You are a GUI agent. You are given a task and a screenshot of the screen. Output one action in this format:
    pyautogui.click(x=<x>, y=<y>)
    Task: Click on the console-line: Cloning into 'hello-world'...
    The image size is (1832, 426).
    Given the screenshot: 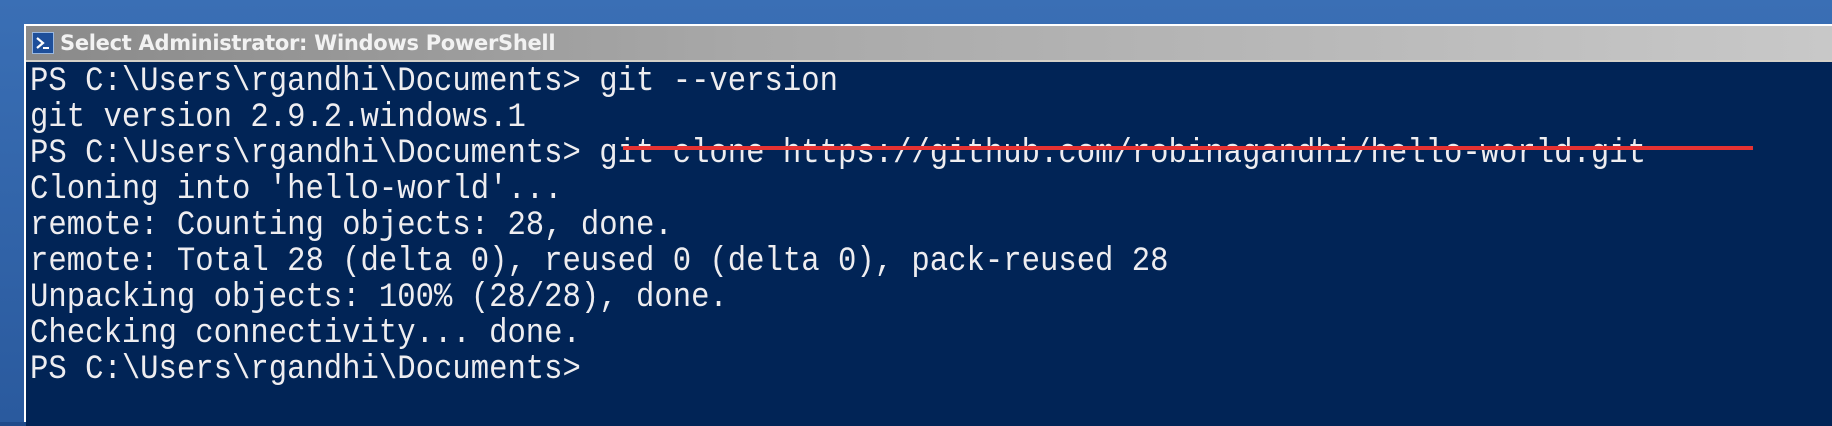 What is the action you would take?
    pyautogui.click(x=296, y=190)
    